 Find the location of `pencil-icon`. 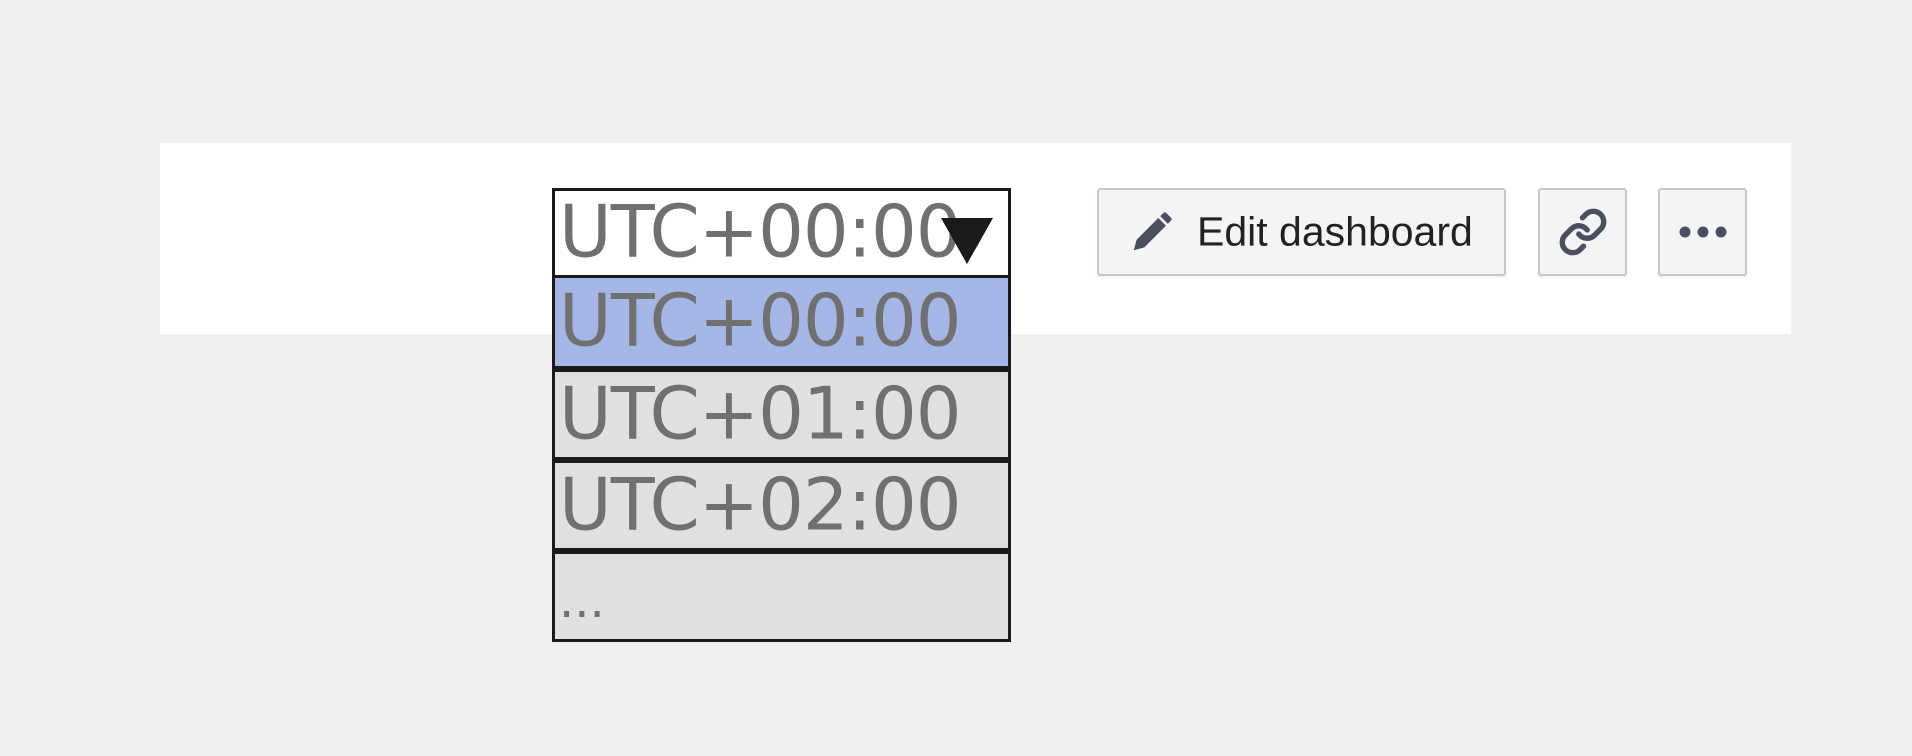

pencil-icon is located at coordinates (1152, 231).